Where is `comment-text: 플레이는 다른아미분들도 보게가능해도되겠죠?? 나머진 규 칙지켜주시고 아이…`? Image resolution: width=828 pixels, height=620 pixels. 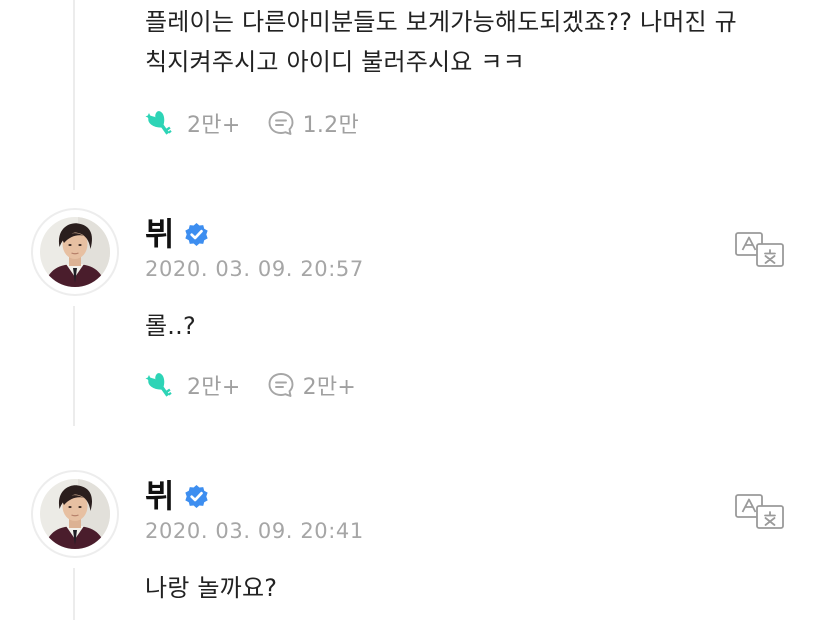
comment-text: 플레이는 다른아미분들도 보게가능해도되겠죠?? 나머진 규 칙지켜주시고 아이… is located at coordinates (441, 42).